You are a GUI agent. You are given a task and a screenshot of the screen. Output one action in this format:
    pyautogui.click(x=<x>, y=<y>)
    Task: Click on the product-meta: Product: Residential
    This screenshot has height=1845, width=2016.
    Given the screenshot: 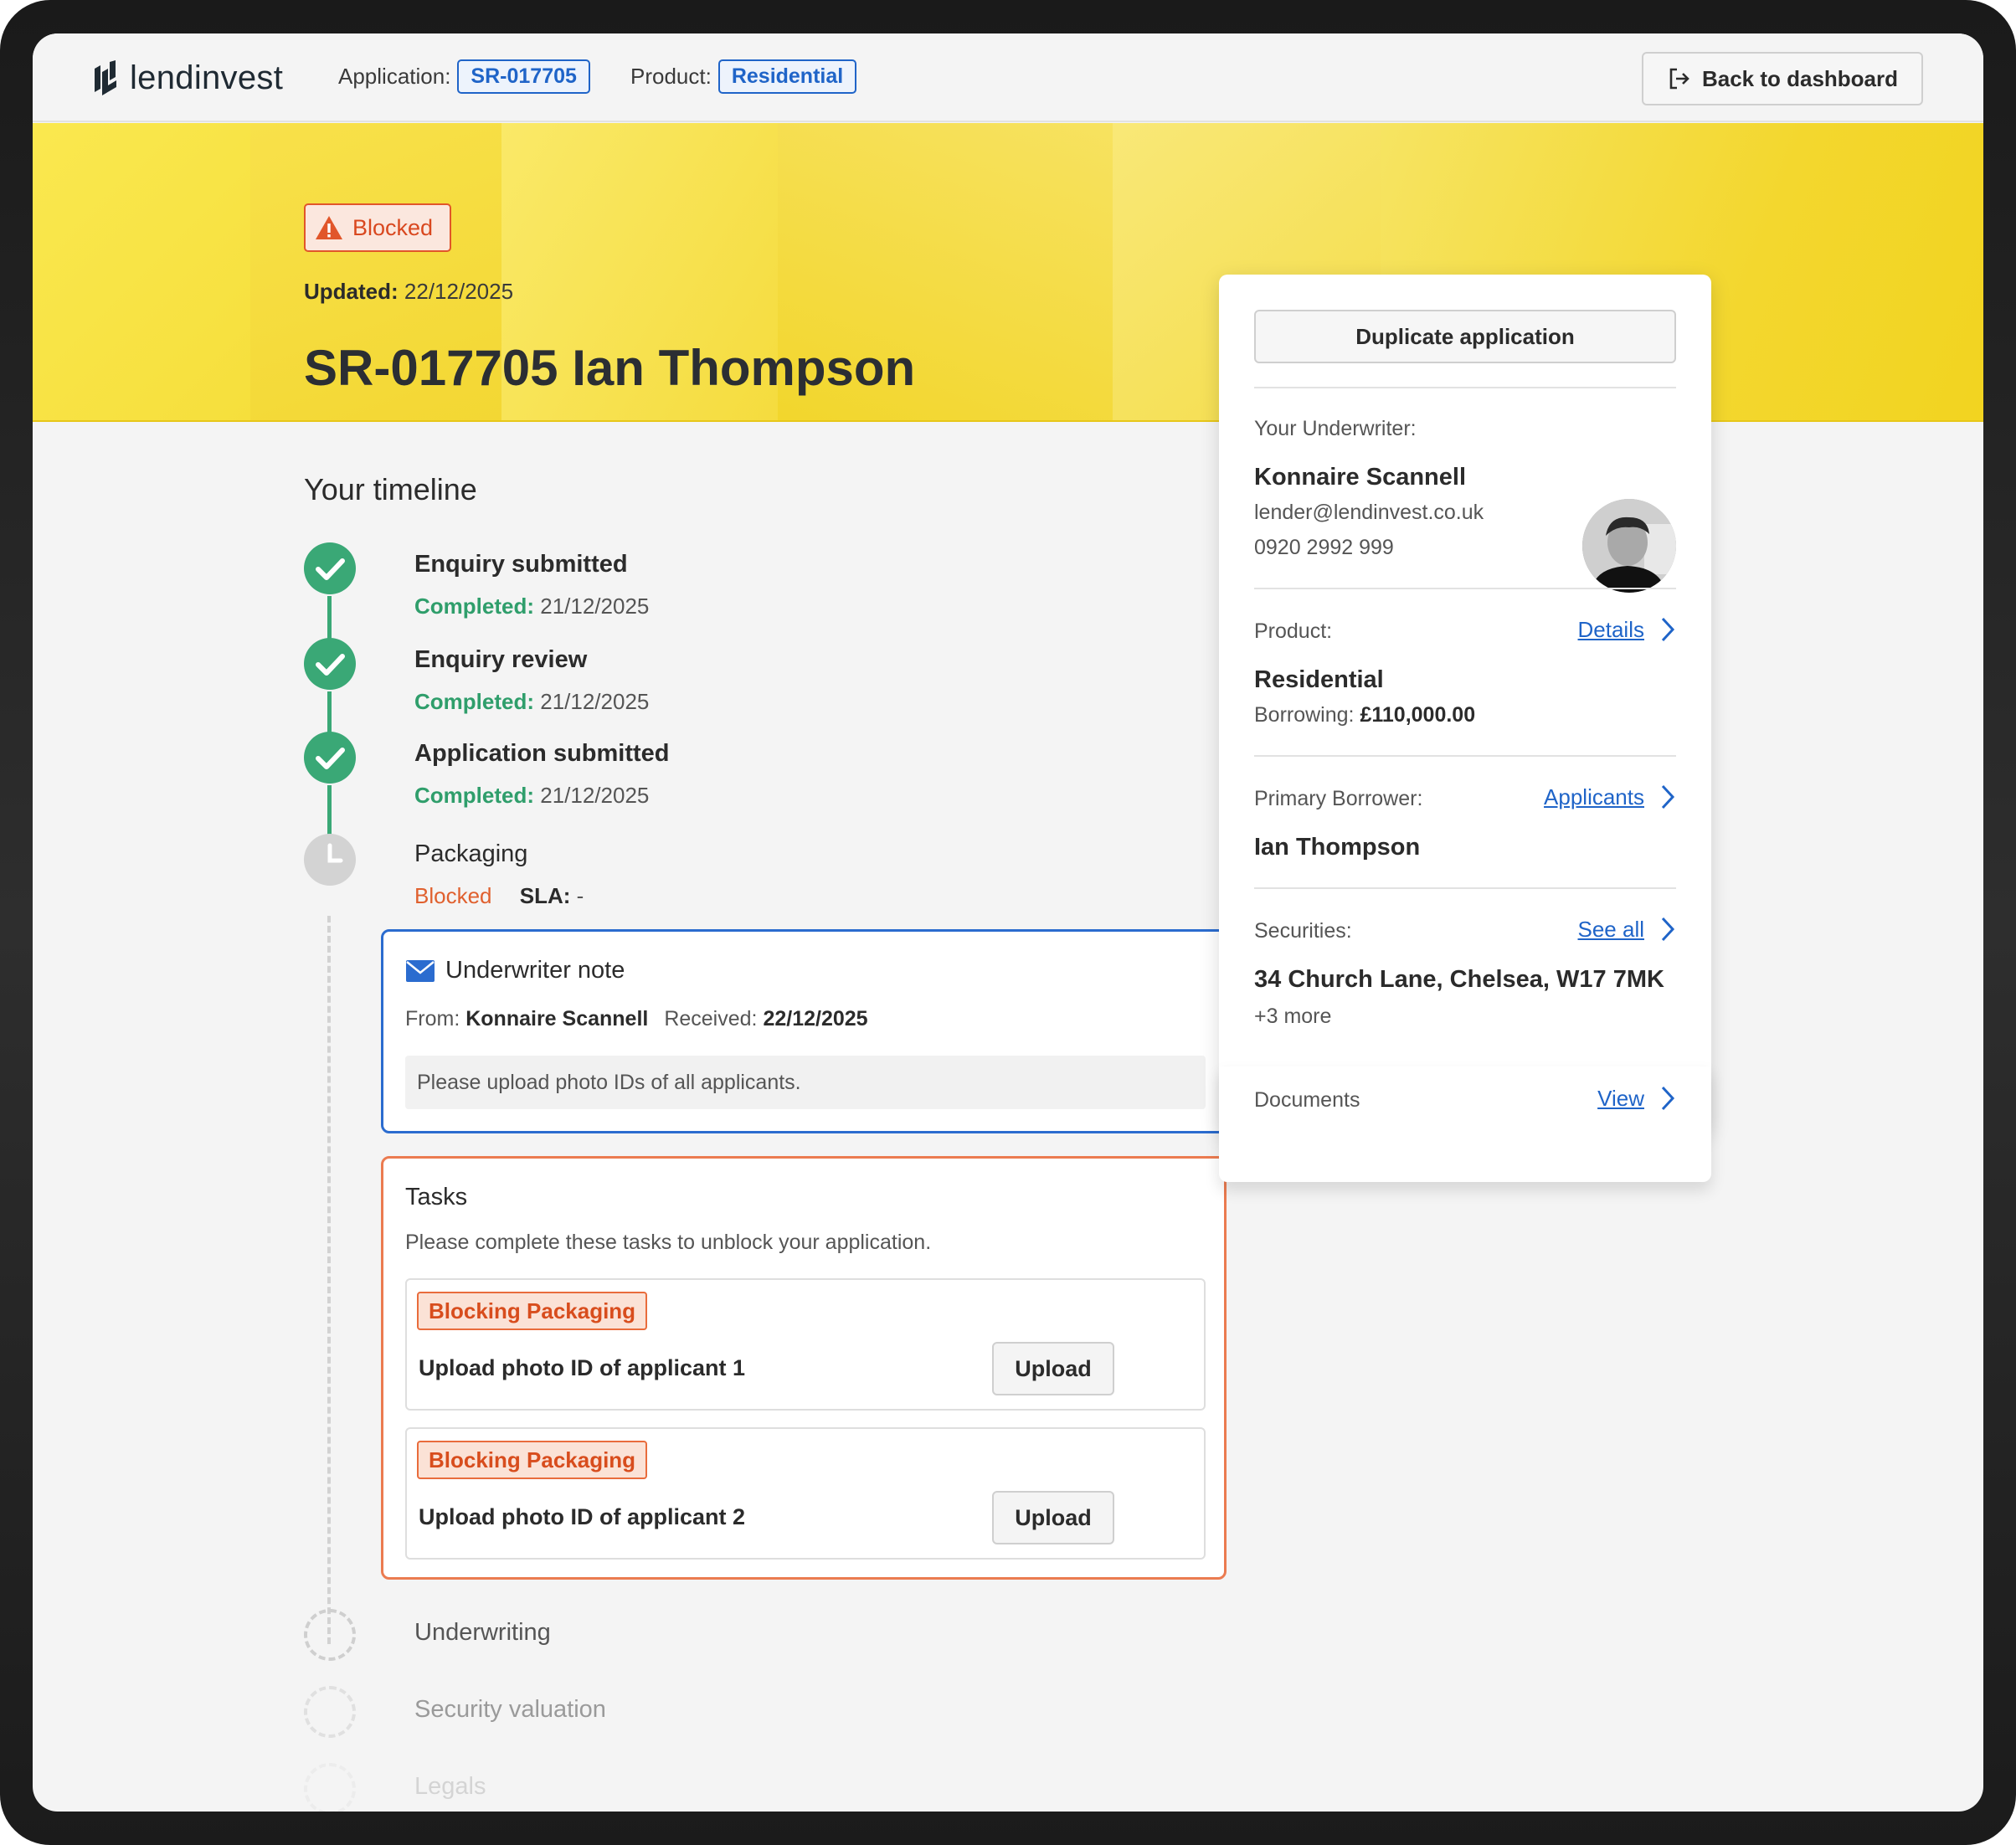 What is the action you would take?
    pyautogui.click(x=743, y=76)
    